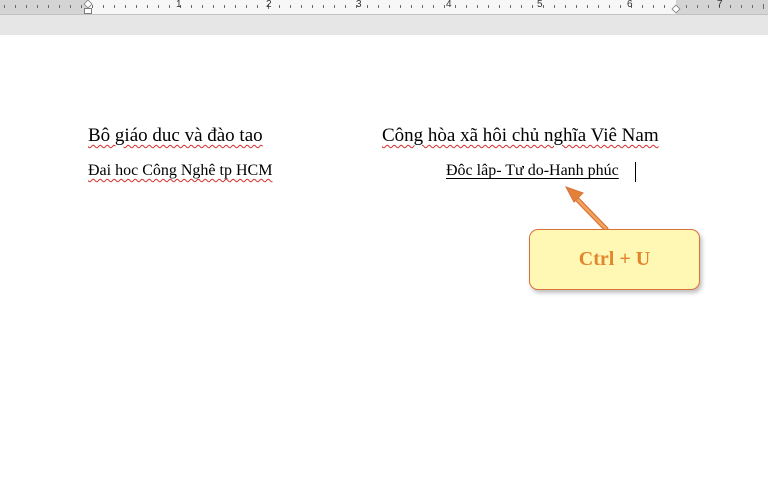  I want to click on shortcut-callout: Ctrl + U, so click(614, 259).